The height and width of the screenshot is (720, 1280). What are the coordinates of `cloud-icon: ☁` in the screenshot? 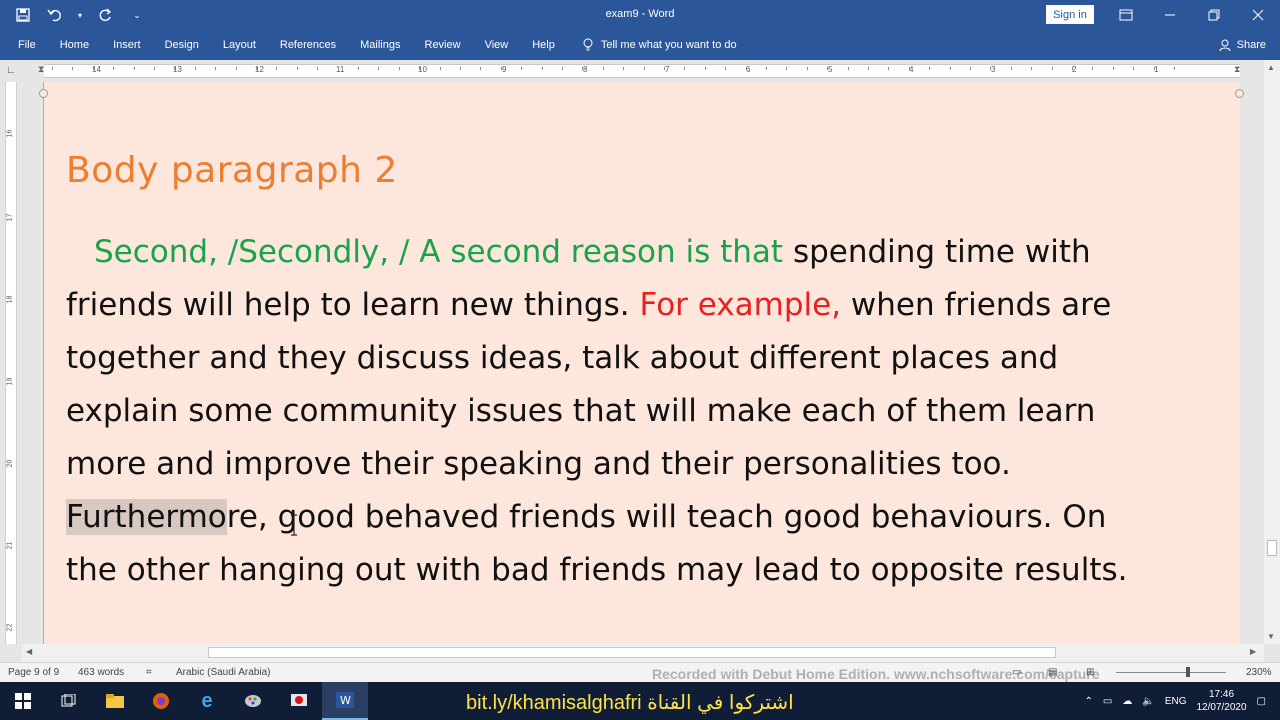 It's located at (1127, 701).